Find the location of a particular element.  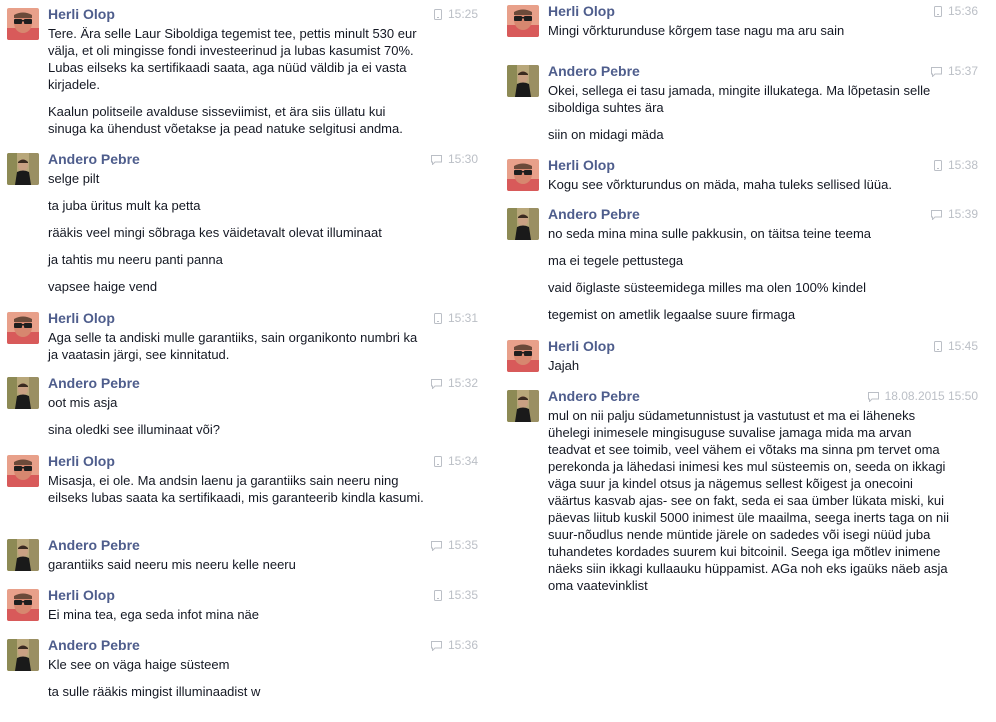

timestamp: 15:38 is located at coordinates (962, 165).